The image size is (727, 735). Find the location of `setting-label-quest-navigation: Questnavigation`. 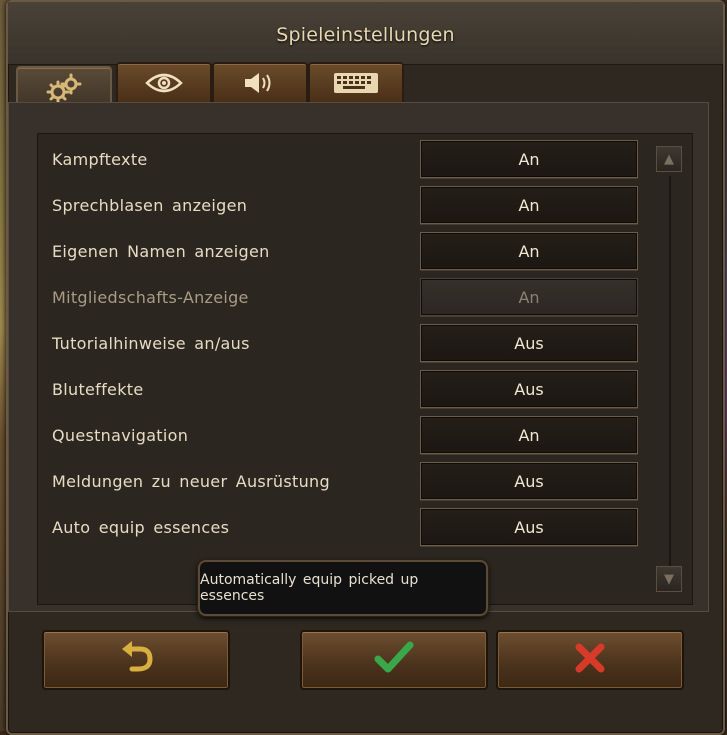

setting-label-quest-navigation: Questnavigation is located at coordinates (120, 435).